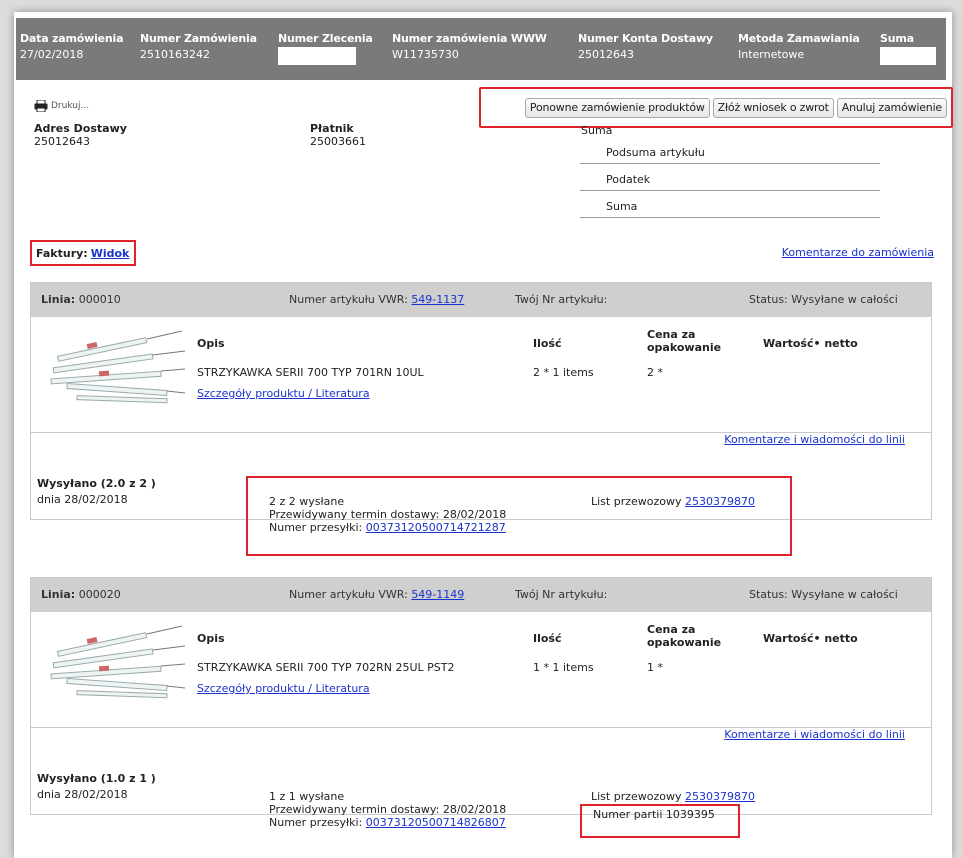 The height and width of the screenshot is (858, 962). Describe the element at coordinates (519, 516) in the screenshot. I see `shipment-highlight` at that location.